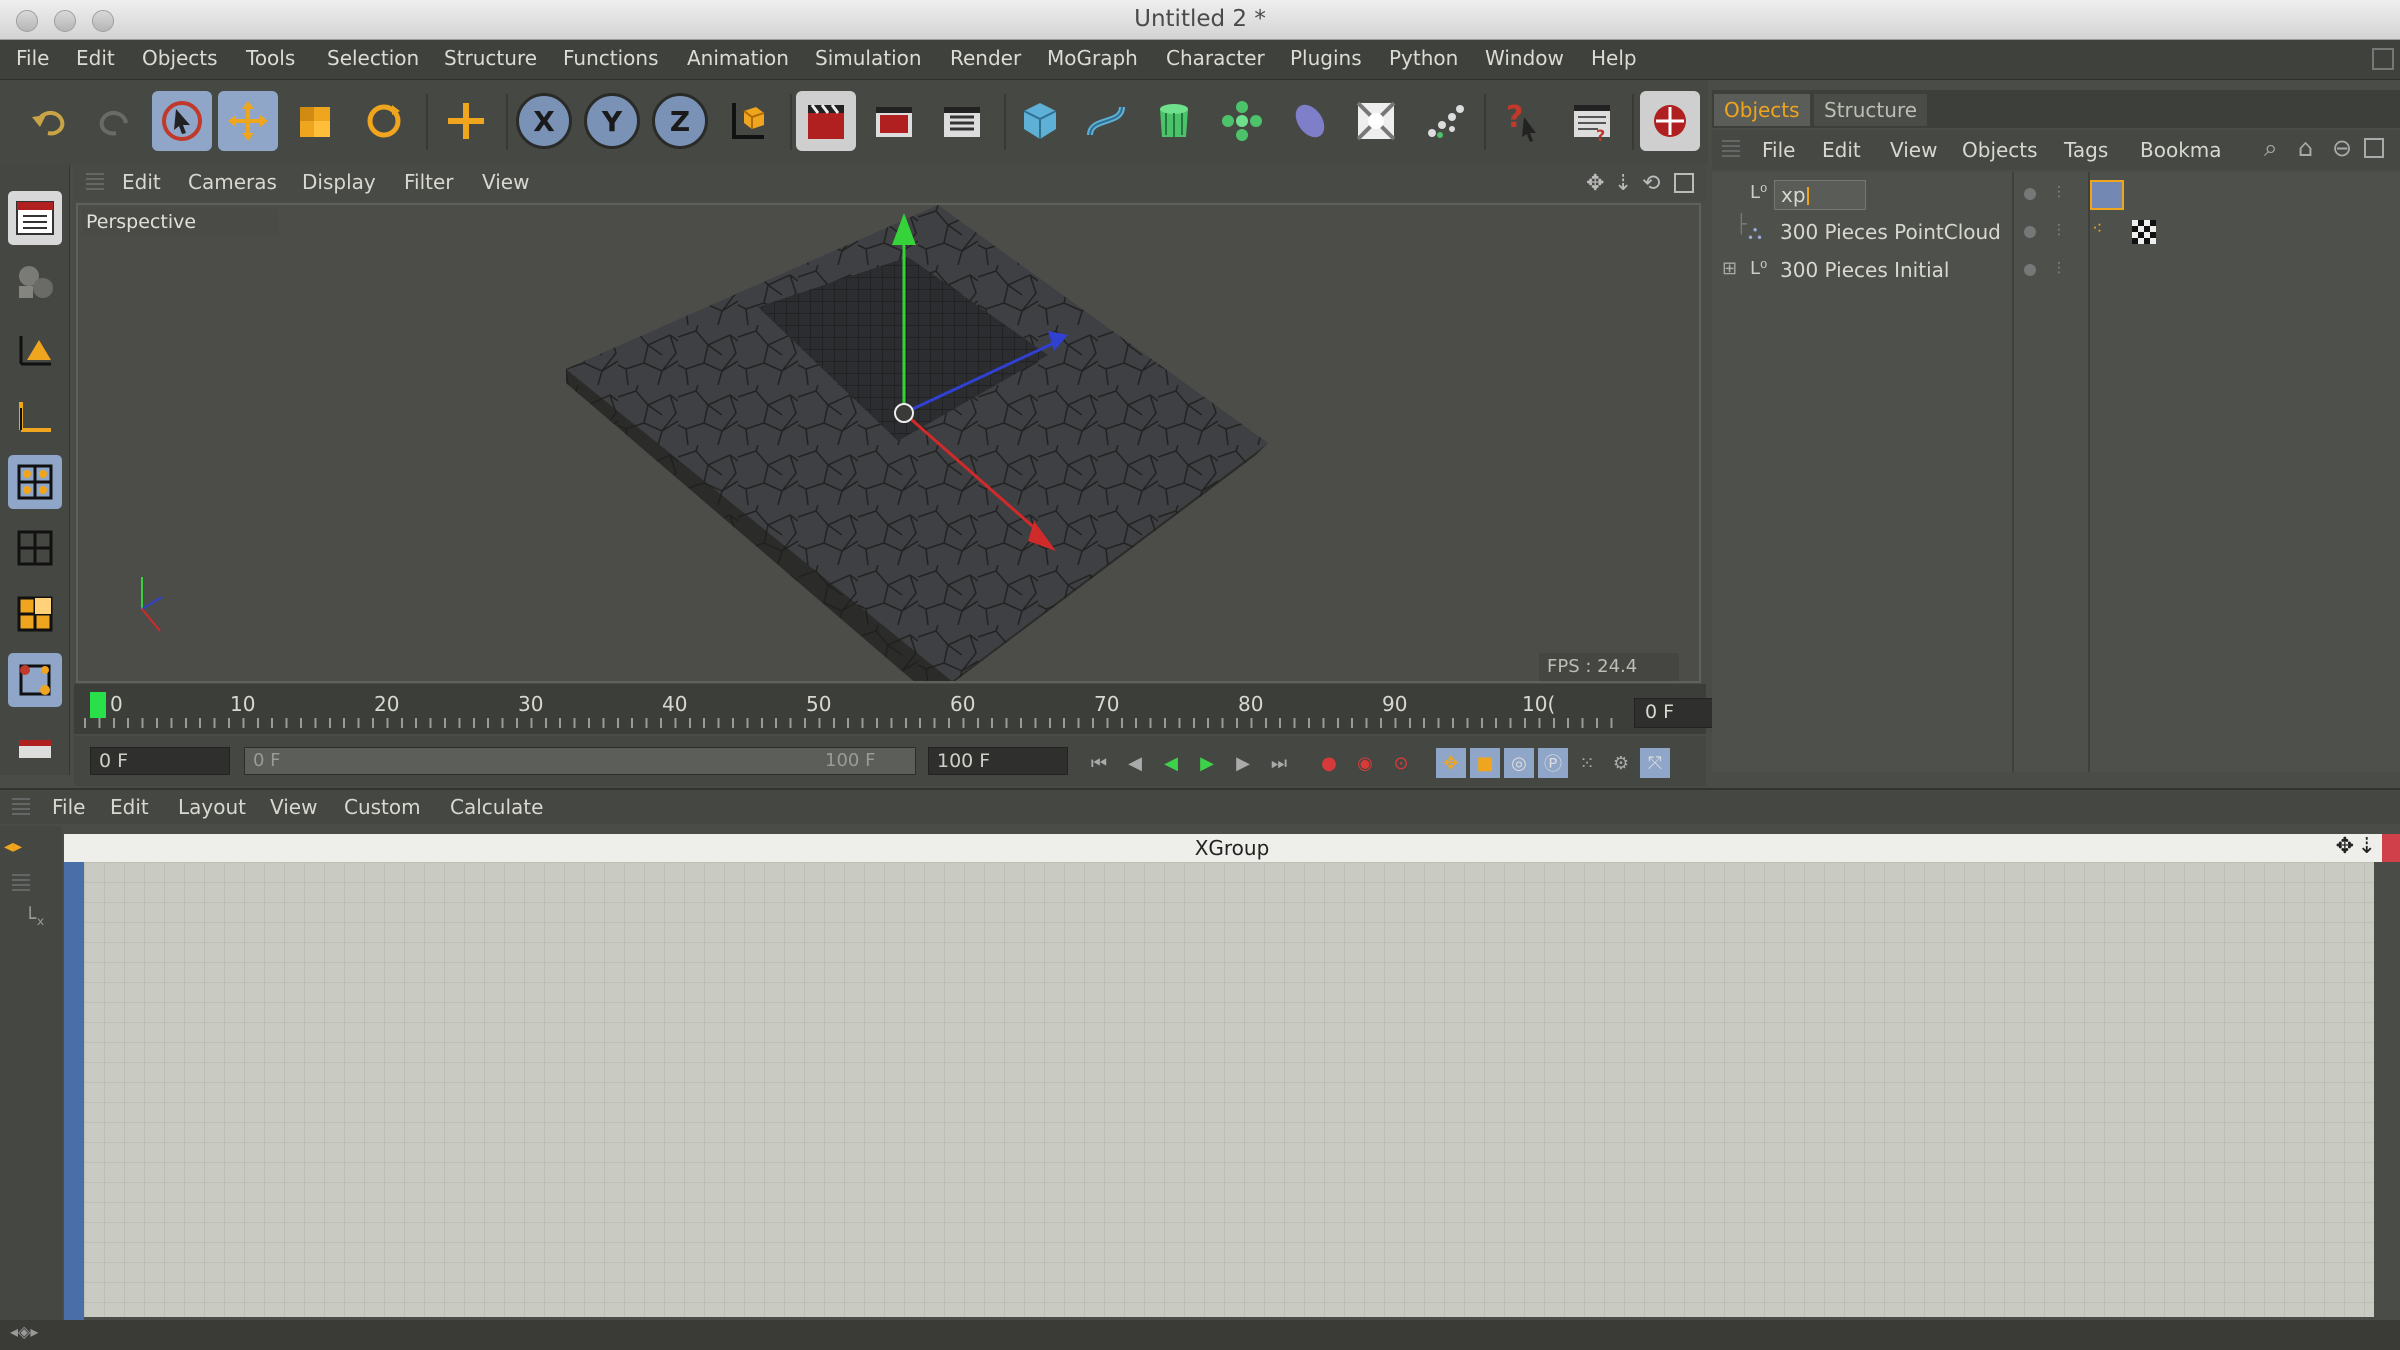 This screenshot has height=1350, width=2400. What do you see at coordinates (1451, 763) in the screenshot?
I see `record-position-icon: ✥` at bounding box center [1451, 763].